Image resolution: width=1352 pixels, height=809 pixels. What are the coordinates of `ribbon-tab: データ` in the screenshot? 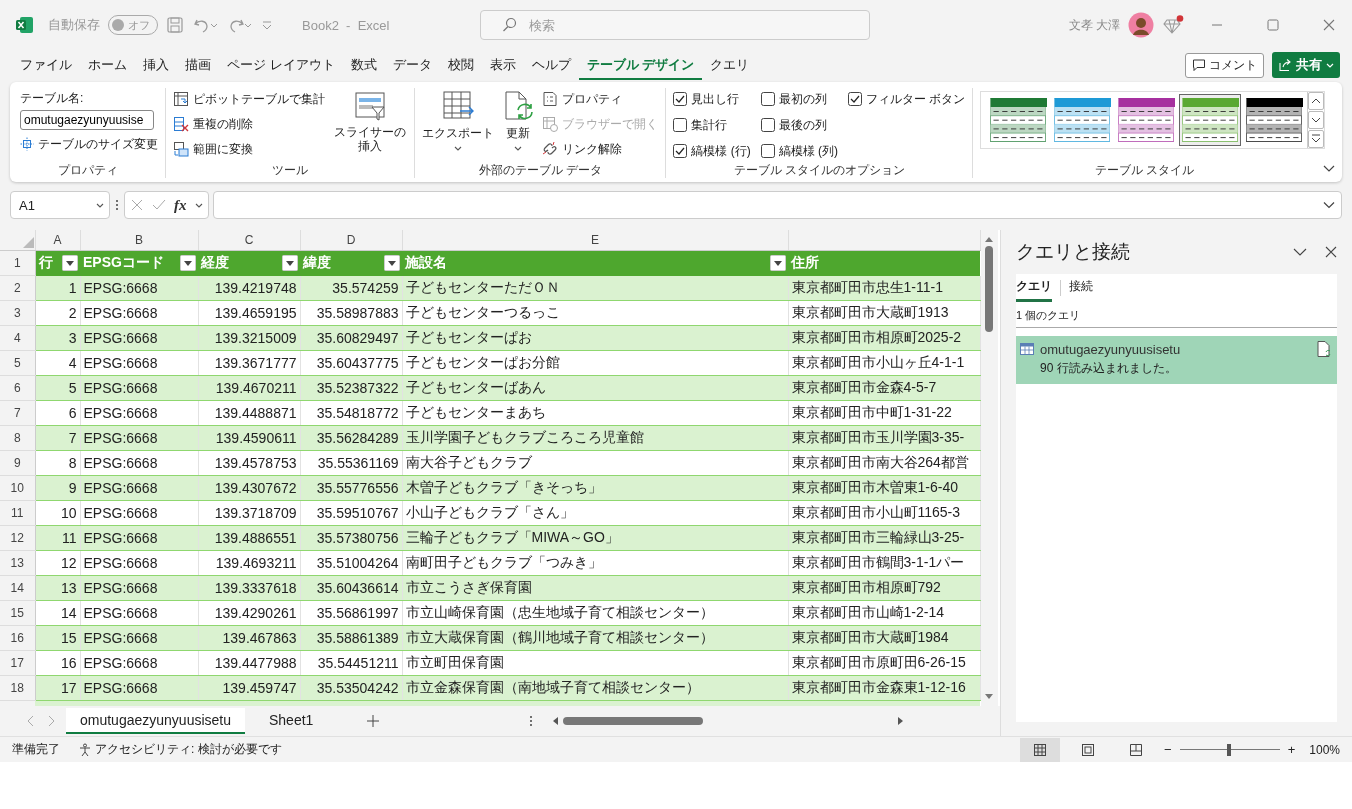 It's located at (412, 65).